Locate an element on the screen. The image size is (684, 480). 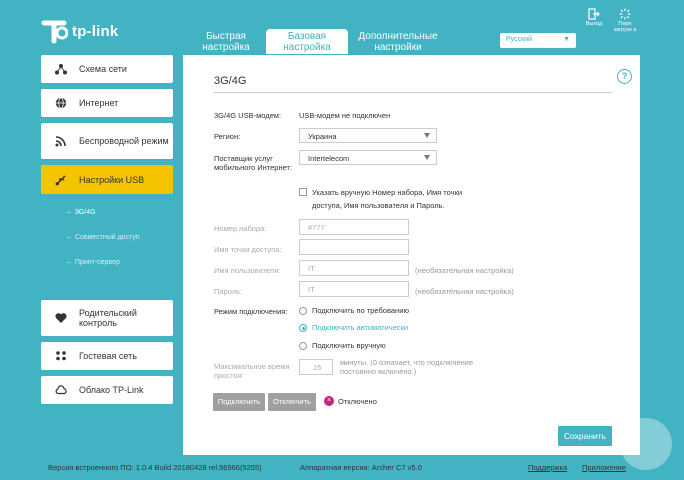
provider-select: Intertelecom is located at coordinates (368, 157).